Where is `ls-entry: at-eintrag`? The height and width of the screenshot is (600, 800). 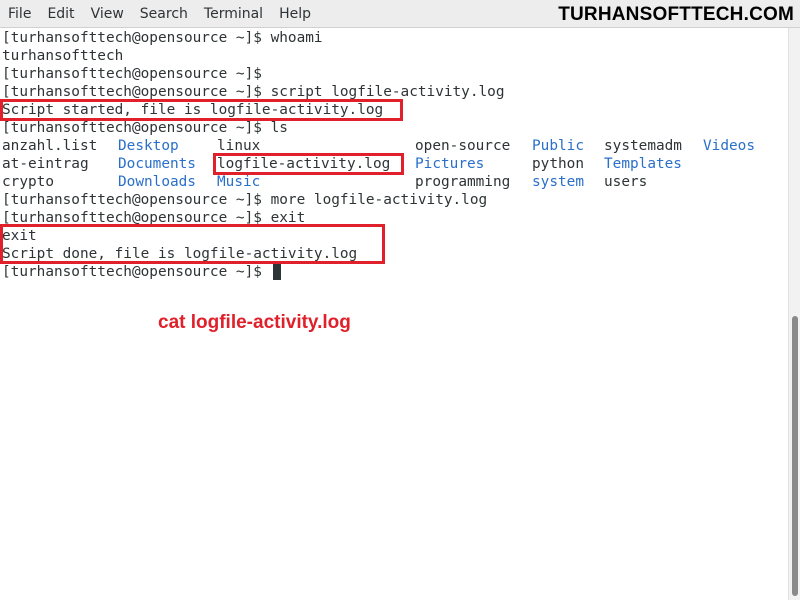 ls-entry: at-eintrag is located at coordinates (45, 164).